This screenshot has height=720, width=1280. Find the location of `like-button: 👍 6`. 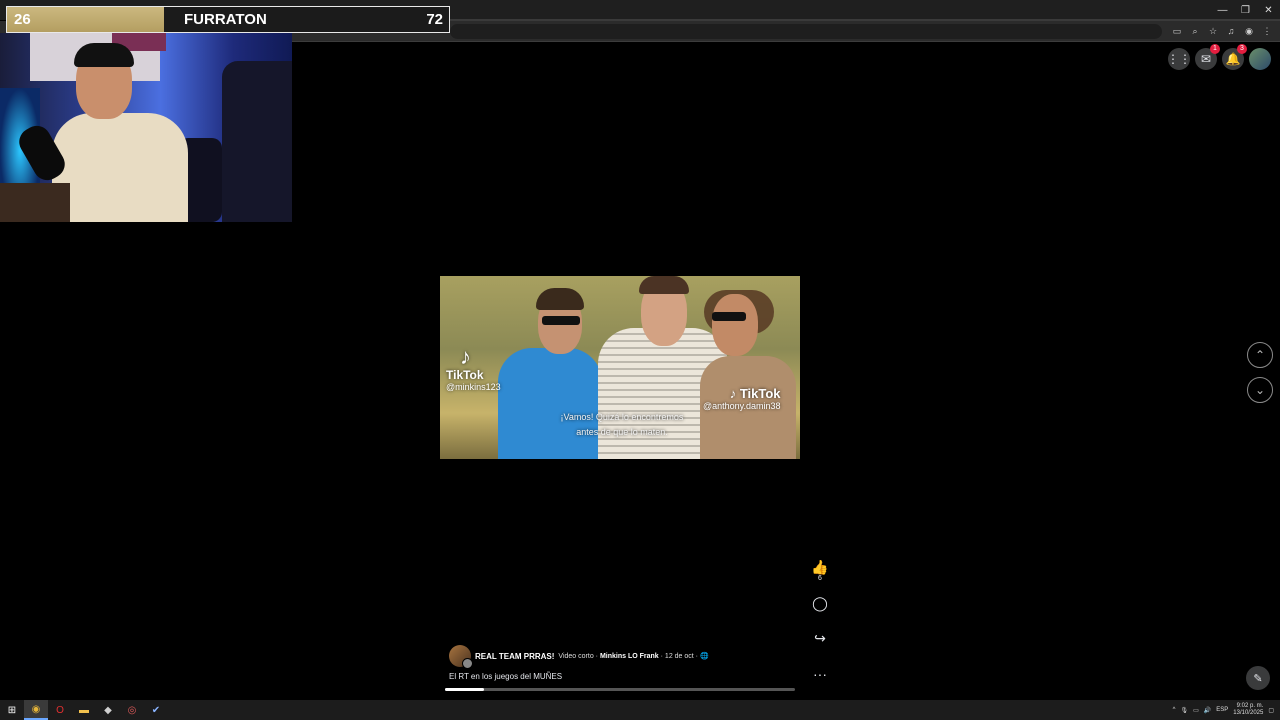

like-button: 👍 6 is located at coordinates (820, 570).